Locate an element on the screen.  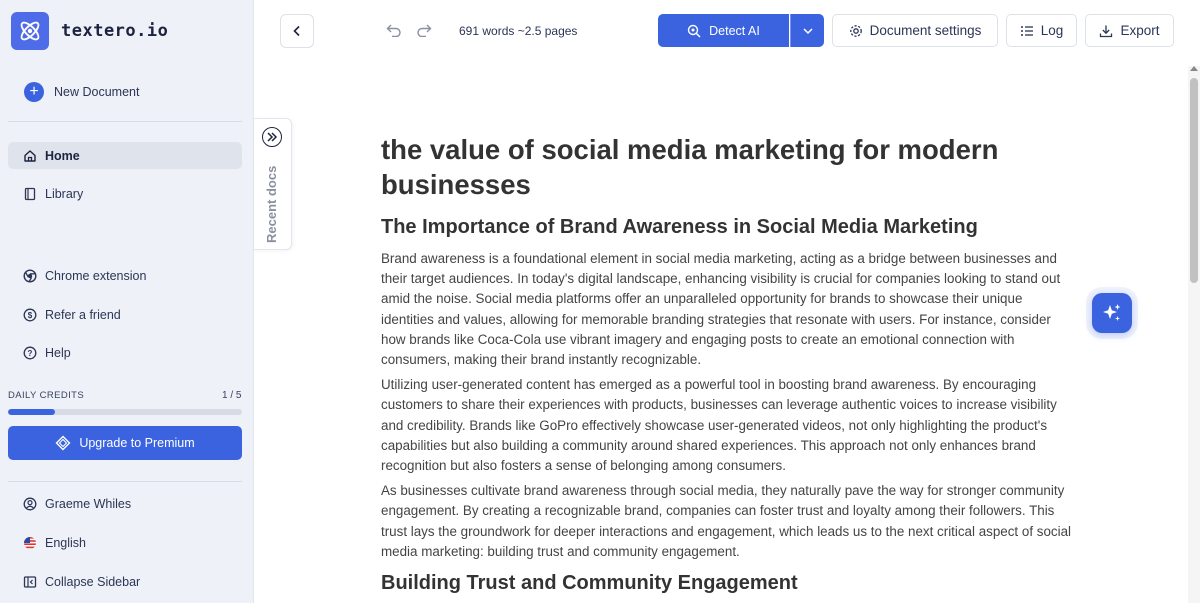
double-chevron-right-icon is located at coordinates (272, 137).